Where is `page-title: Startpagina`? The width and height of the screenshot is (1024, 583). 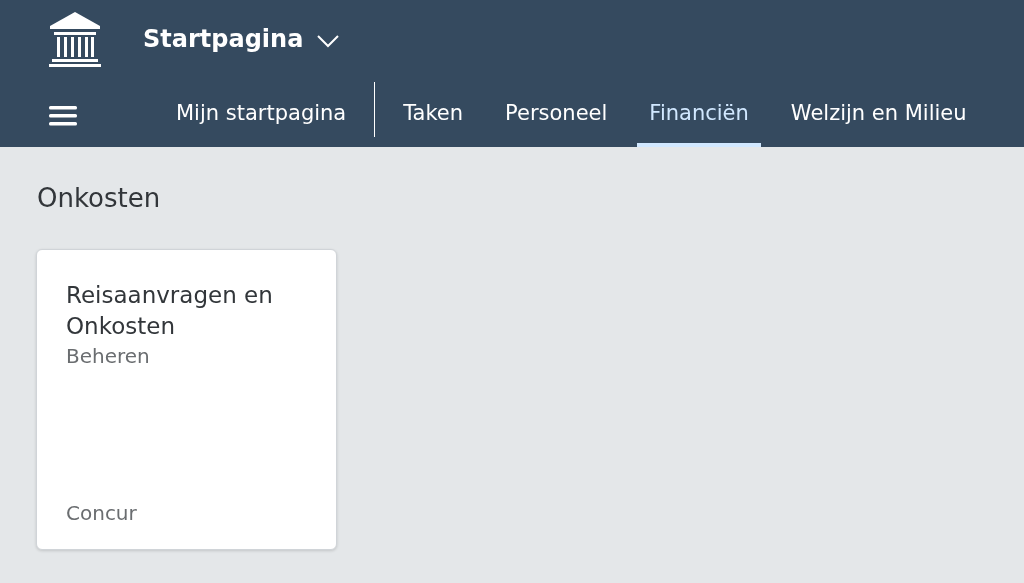 page-title: Startpagina is located at coordinates (223, 39).